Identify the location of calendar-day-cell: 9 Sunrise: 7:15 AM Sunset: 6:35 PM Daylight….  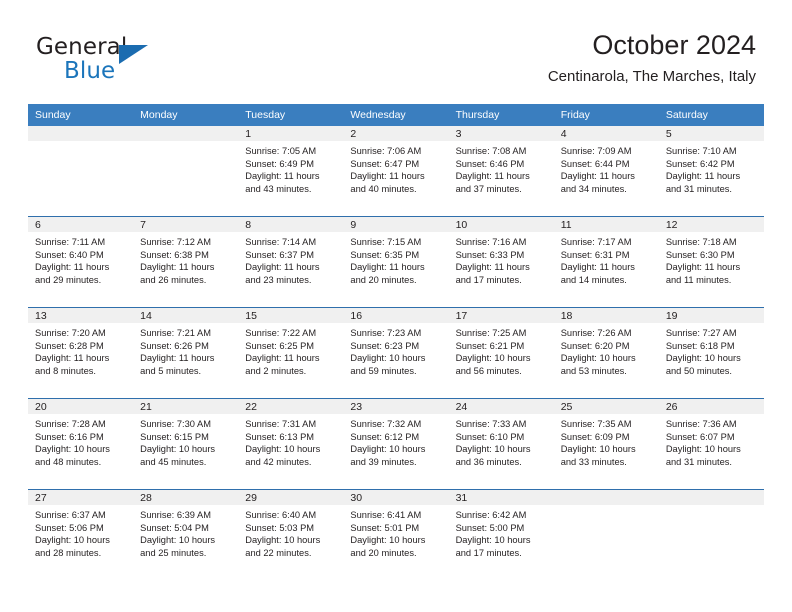
(396, 262).